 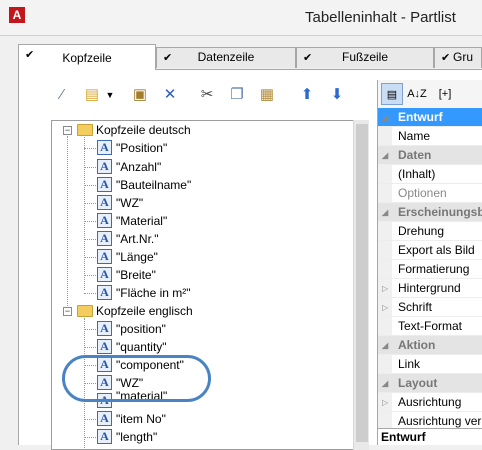 I want to click on property-description: Entwurf, so click(x=430, y=436).